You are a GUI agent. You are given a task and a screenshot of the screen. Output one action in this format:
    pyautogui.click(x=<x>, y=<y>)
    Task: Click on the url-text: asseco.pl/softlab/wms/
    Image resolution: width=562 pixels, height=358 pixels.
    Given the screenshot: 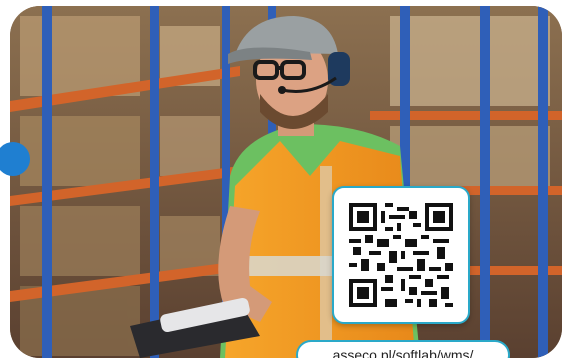 What is the action you would take?
    pyautogui.click(x=403, y=352)
    